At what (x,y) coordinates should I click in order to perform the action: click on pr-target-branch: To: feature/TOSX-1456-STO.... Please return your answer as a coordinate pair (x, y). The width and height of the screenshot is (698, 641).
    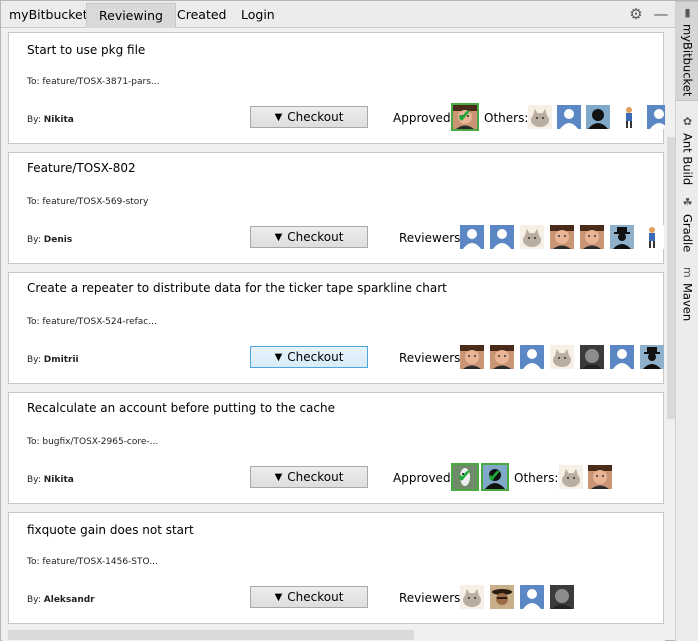
    Looking at the image, I should click on (92, 562).